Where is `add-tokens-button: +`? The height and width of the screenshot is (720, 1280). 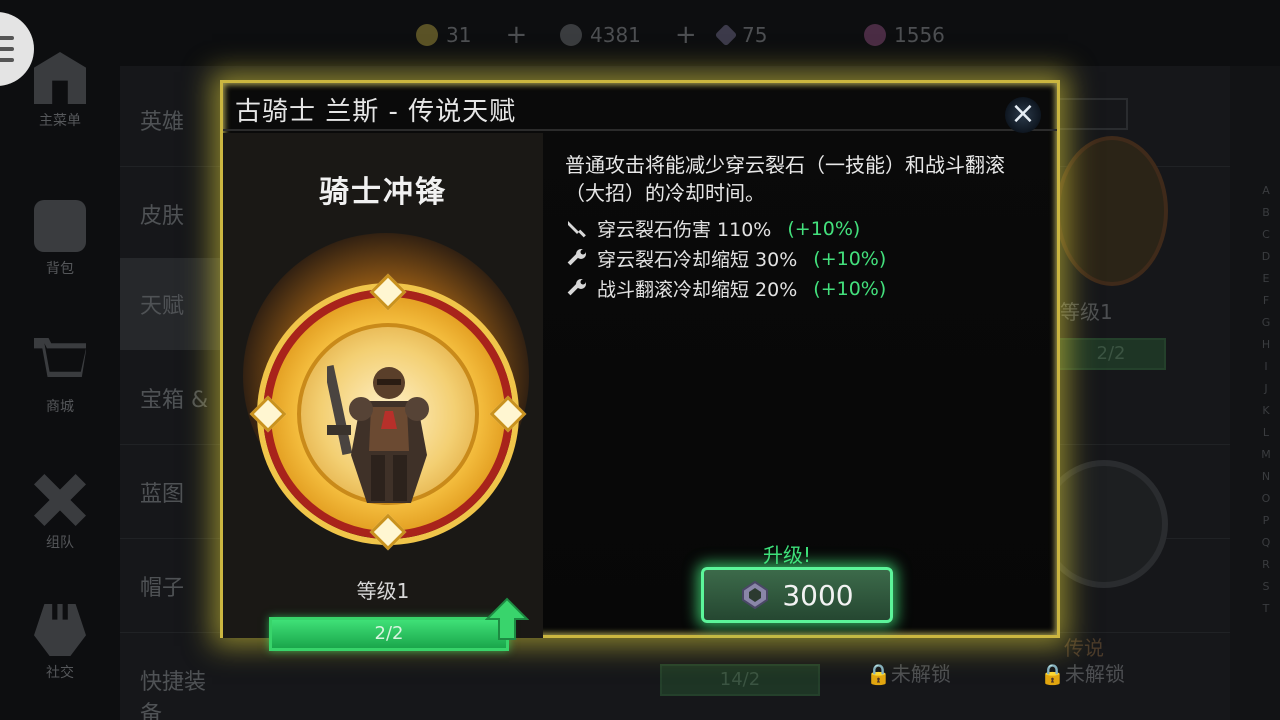
add-tokens-button: + is located at coordinates (686, 35).